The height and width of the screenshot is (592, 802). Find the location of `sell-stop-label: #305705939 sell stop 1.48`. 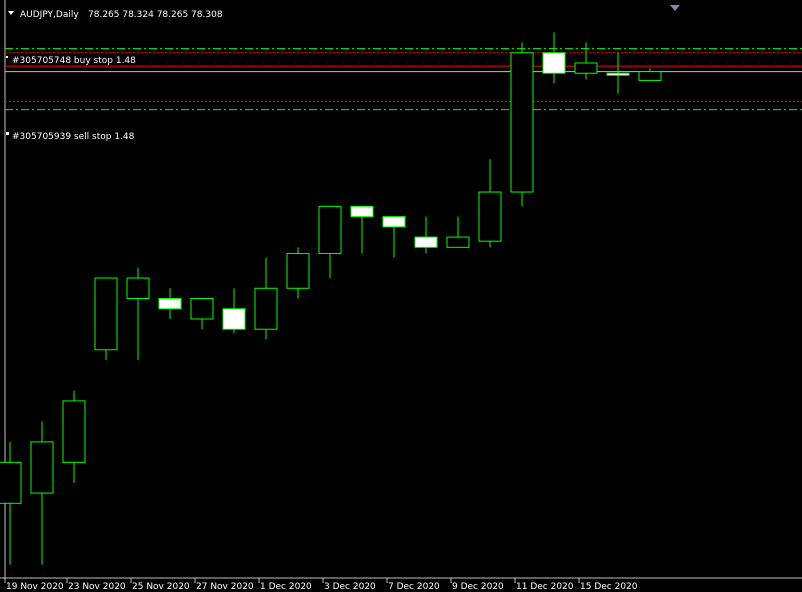

sell-stop-label: #305705939 sell stop 1.48 is located at coordinates (73, 137).